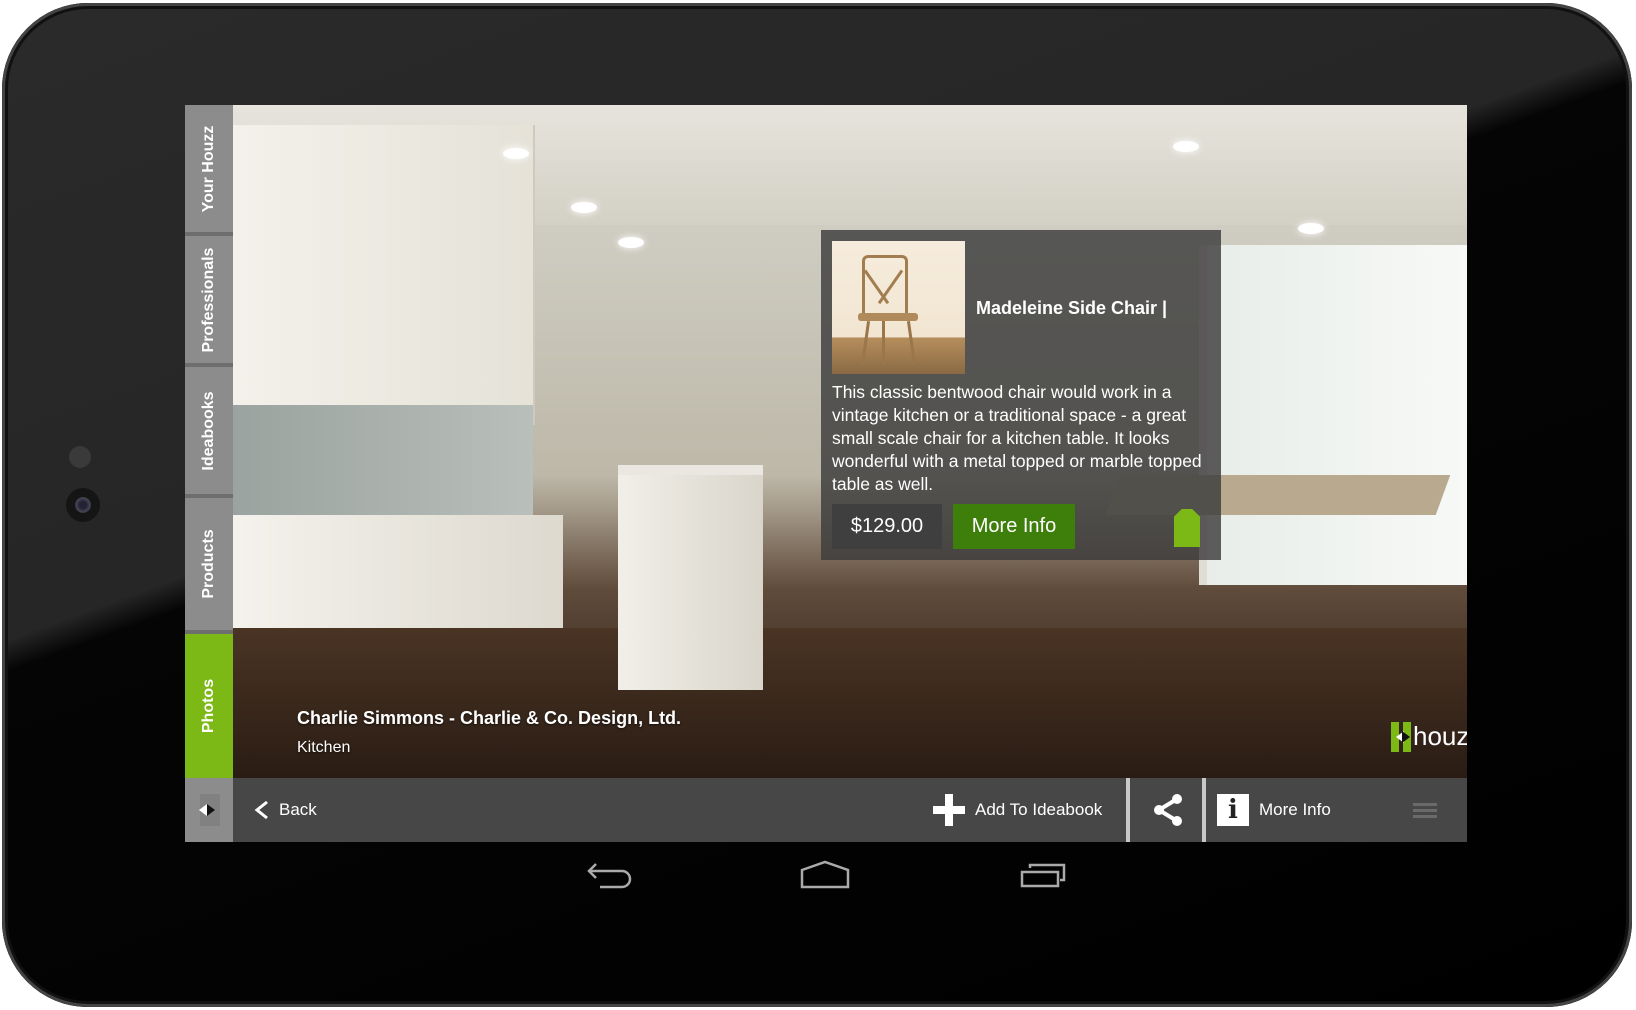  Describe the element at coordinates (1295, 809) in the screenshot. I see `more-info-label: More Info` at that location.